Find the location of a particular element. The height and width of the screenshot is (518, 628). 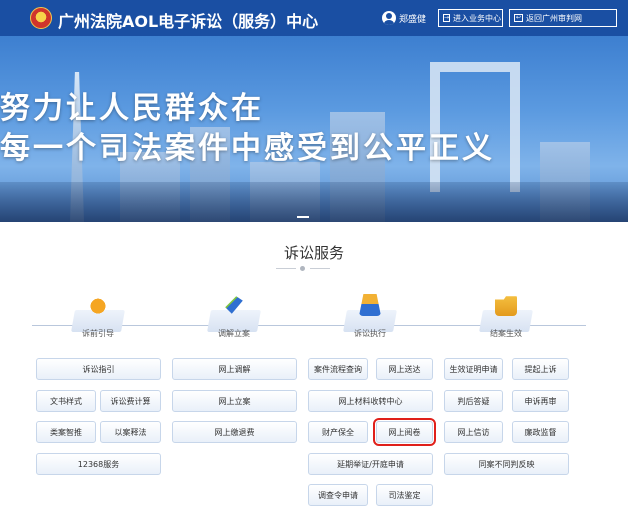

judicial-appraisal-button: 司法鉴定 is located at coordinates (404, 495).